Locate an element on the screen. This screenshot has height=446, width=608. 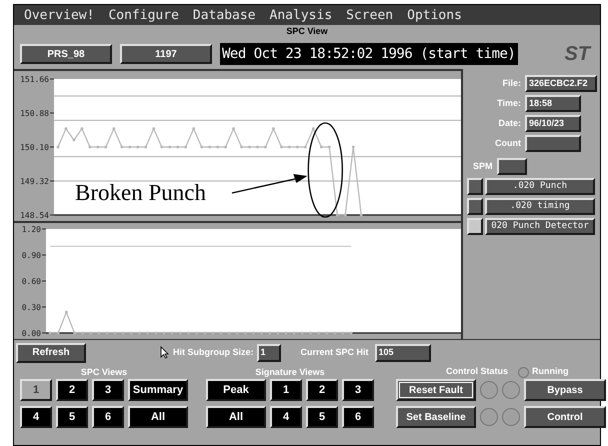
axis-tick-label: 0.30 is located at coordinates (31, 307).